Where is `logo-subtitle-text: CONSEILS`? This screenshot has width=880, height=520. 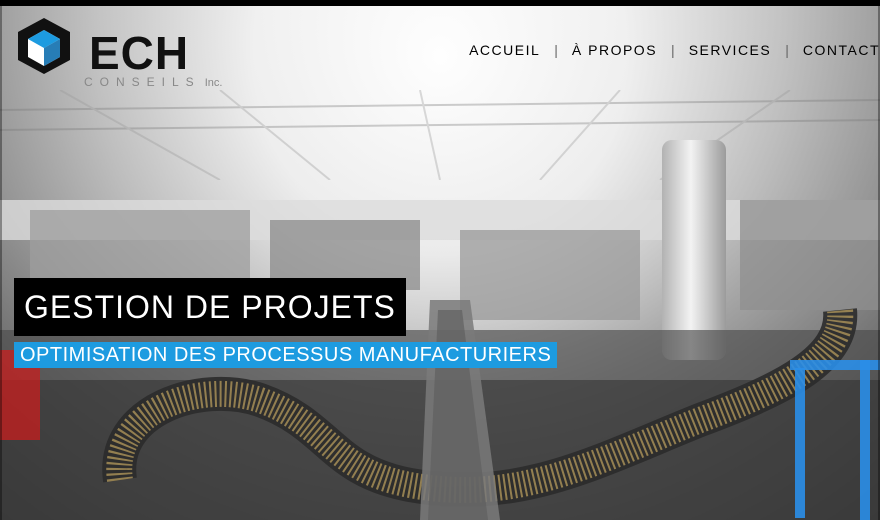 logo-subtitle-text: CONSEILS is located at coordinates (142, 82).